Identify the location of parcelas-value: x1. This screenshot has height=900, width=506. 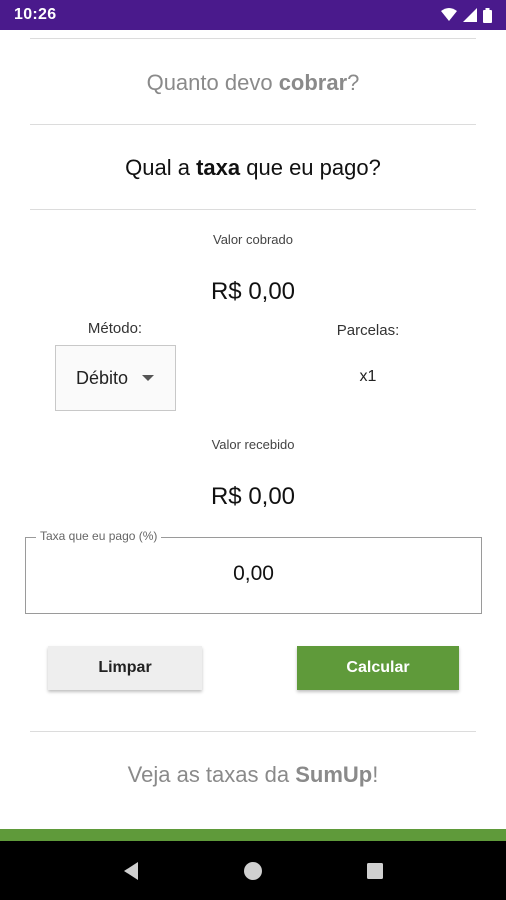
(368, 377).